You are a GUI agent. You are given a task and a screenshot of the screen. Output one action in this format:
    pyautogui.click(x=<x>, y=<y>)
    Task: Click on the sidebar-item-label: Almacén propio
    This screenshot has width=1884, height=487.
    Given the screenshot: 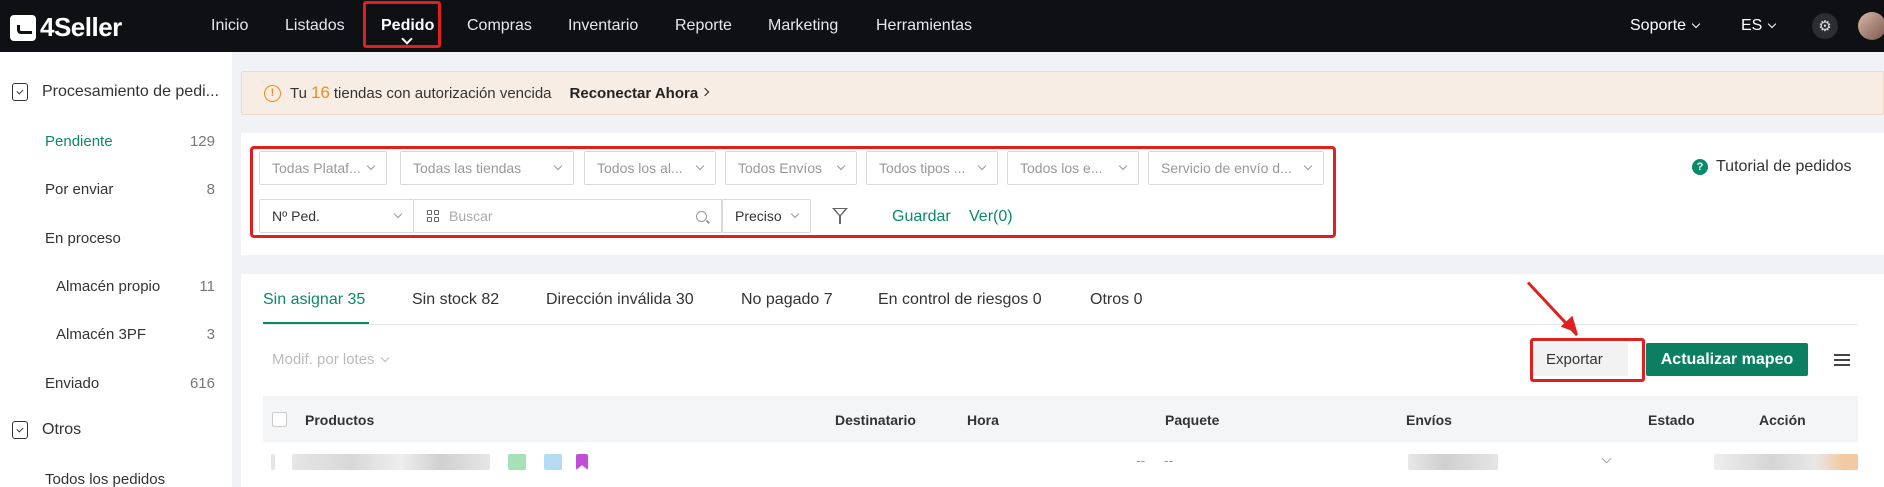 What is the action you would take?
    pyautogui.click(x=108, y=286)
    